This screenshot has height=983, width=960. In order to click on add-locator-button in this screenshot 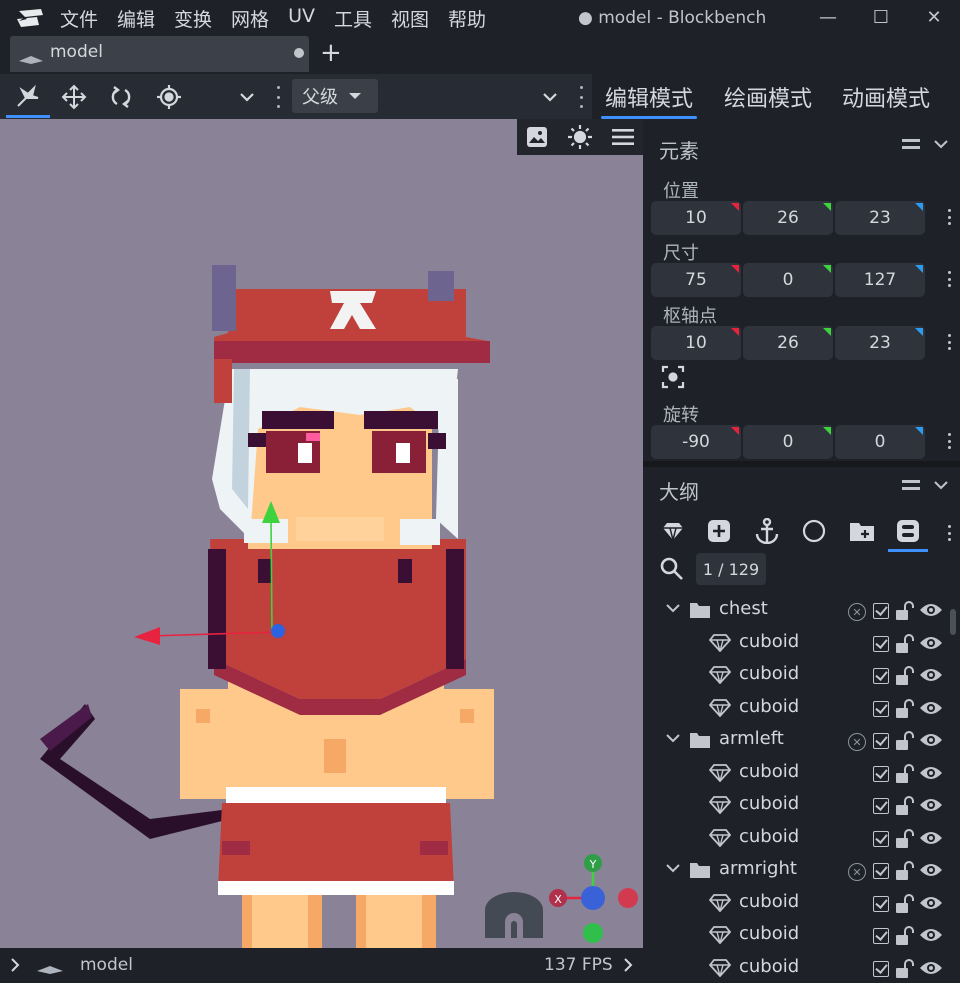, I will do `click(767, 531)`.